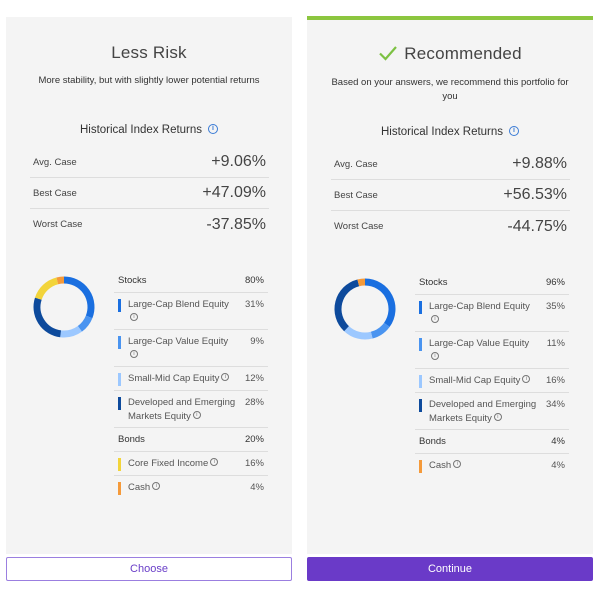 This screenshot has height=592, width=600. What do you see at coordinates (234, 192) in the screenshot?
I see `return-value: +47.09%` at bounding box center [234, 192].